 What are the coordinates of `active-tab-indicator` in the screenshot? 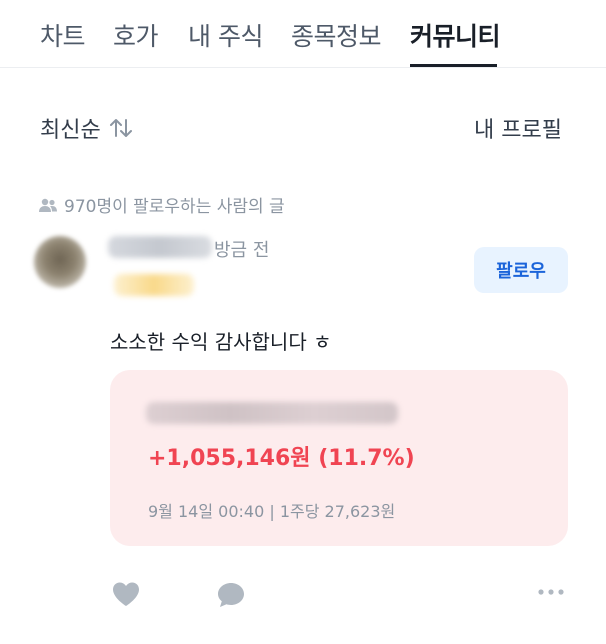 It's located at (453, 65).